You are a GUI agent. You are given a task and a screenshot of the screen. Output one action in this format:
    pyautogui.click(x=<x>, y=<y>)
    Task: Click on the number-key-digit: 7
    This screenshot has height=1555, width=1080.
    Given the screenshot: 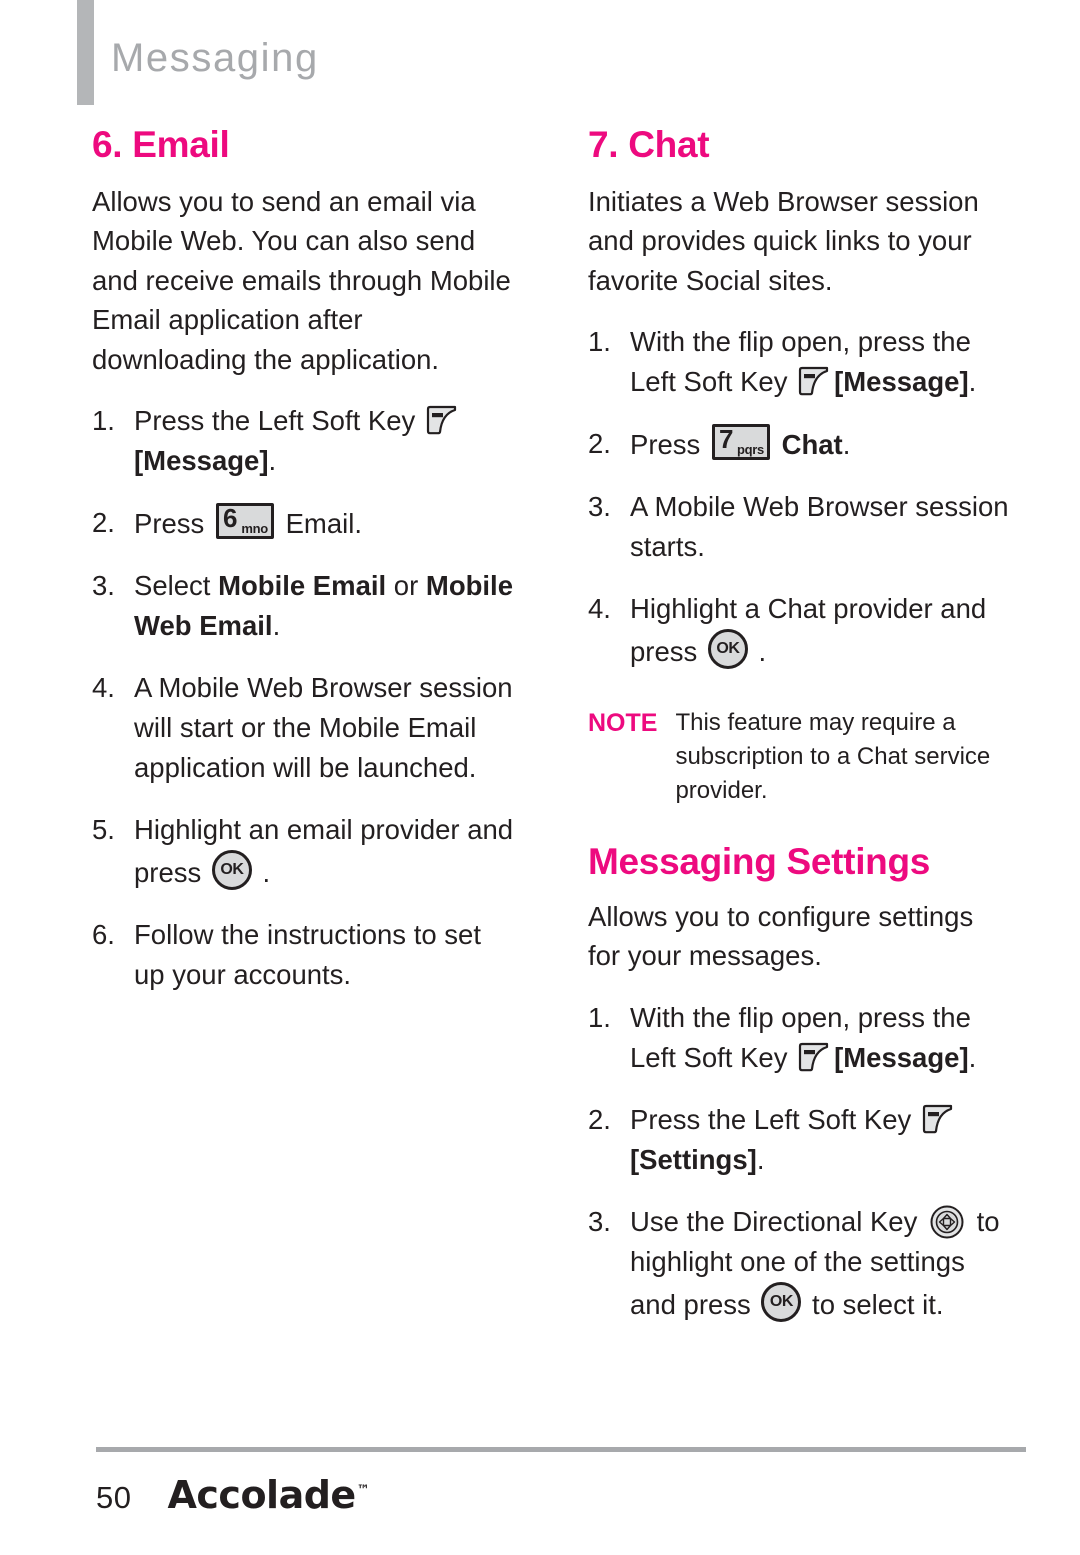 What is the action you would take?
    pyautogui.click(x=726, y=439)
    